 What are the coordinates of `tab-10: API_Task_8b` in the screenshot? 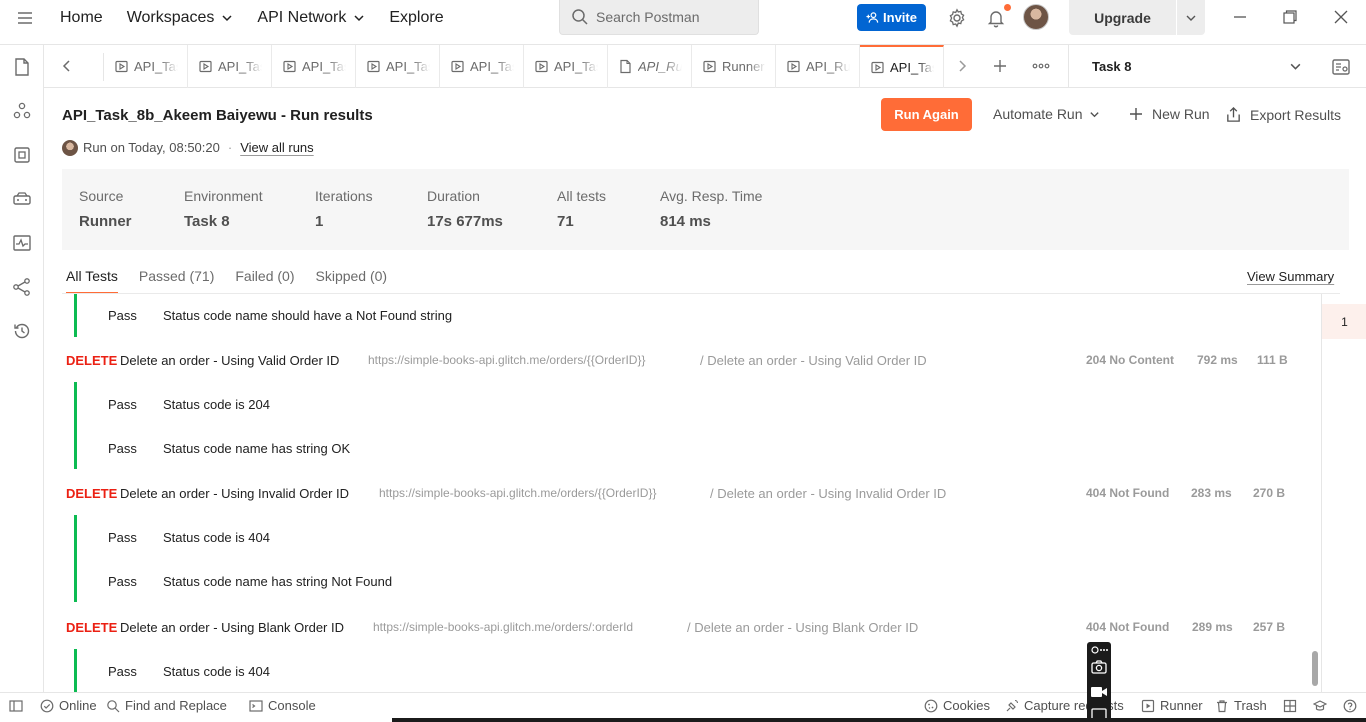 It's located at (902, 66).